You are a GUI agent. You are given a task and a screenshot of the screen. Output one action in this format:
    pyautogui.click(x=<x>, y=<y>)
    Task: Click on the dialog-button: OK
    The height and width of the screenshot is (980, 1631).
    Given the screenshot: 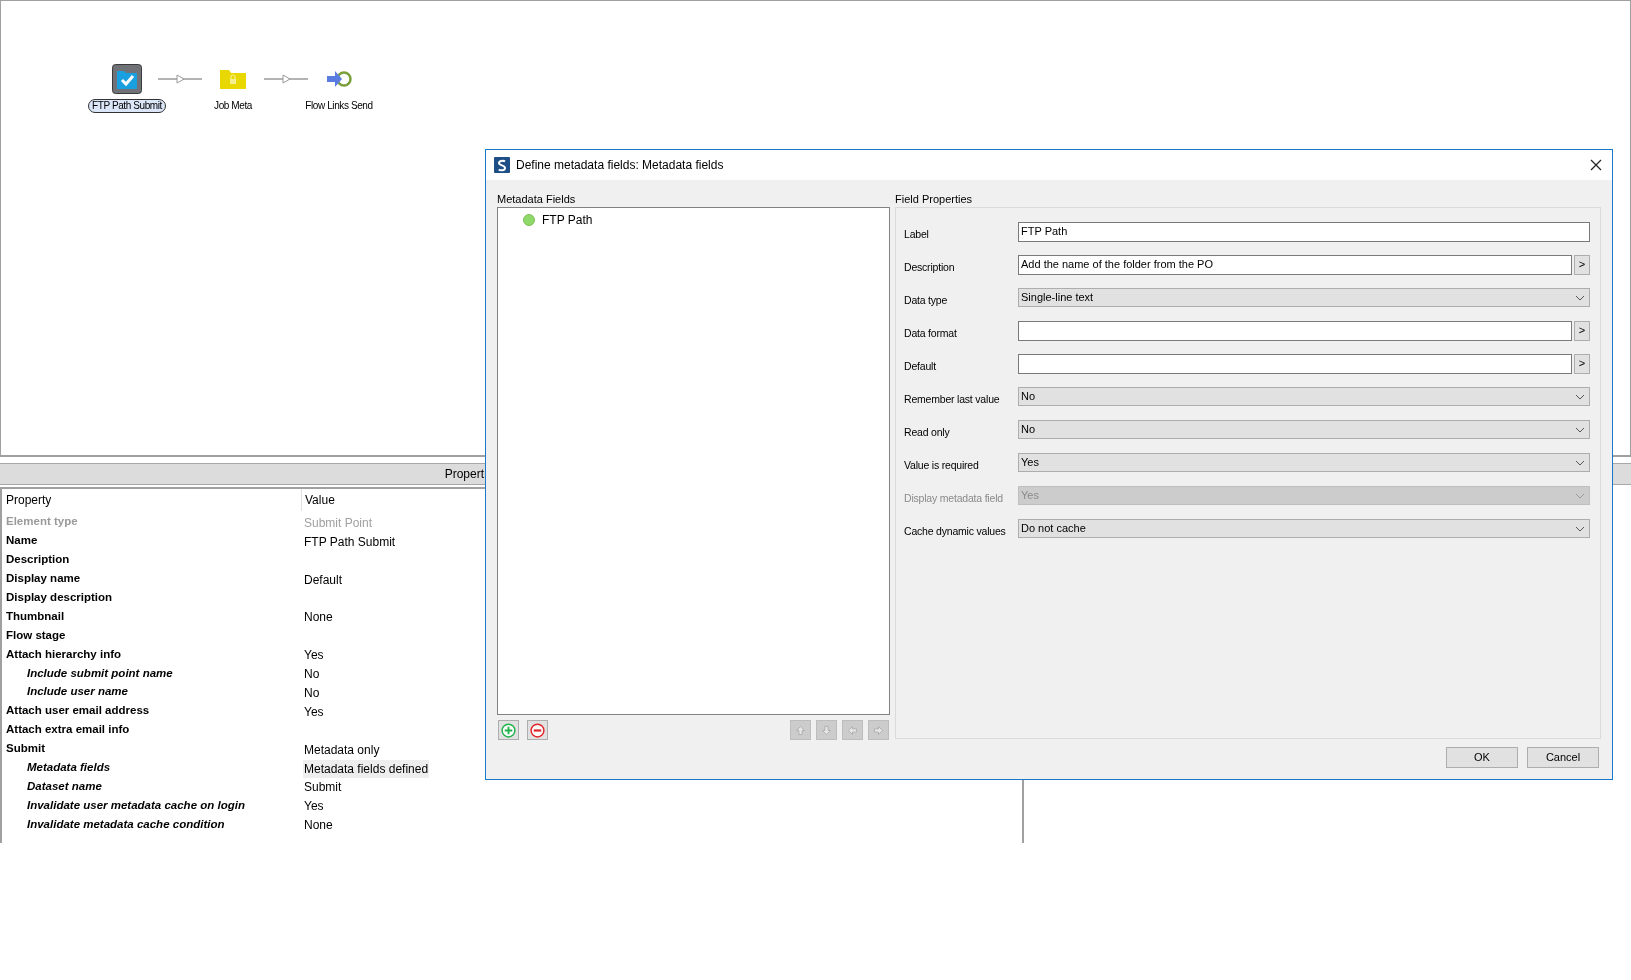 What is the action you would take?
    pyautogui.click(x=1482, y=757)
    